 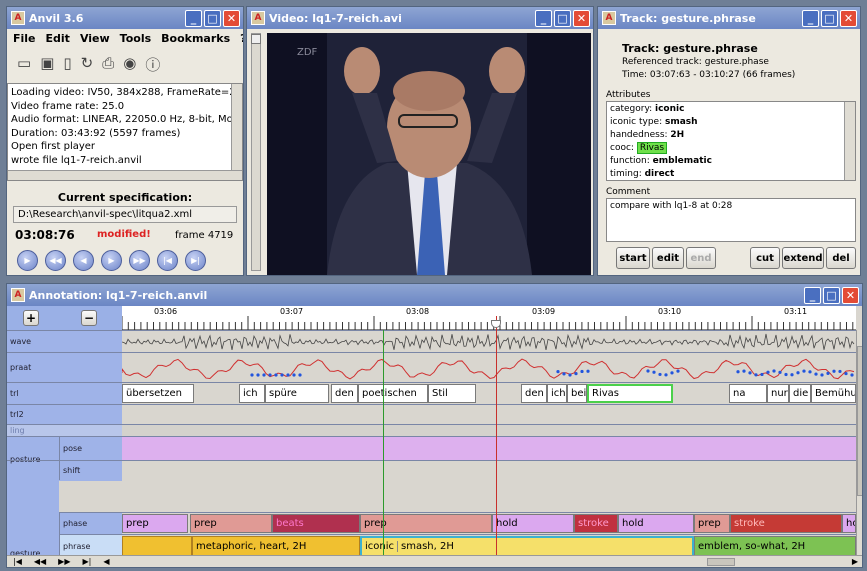 What do you see at coordinates (125, 18) in the screenshot?
I see `anvil-title-bar: A Anvil 3.6 _ □ ✕` at bounding box center [125, 18].